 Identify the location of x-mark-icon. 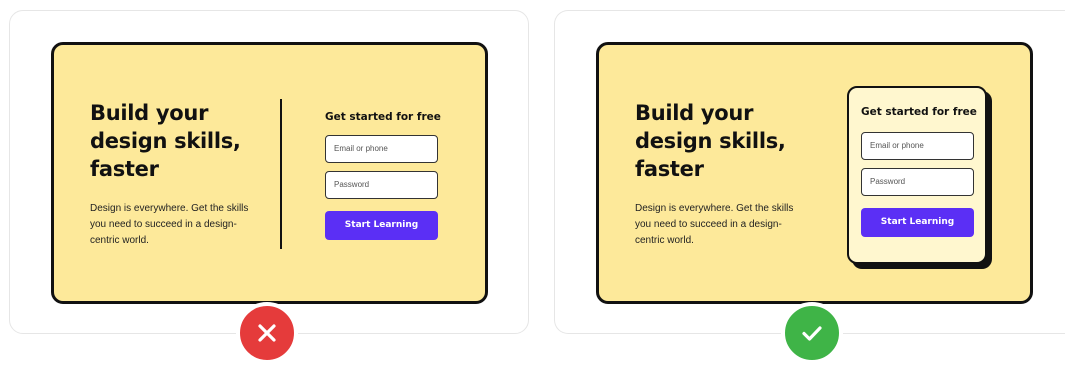
(267, 333).